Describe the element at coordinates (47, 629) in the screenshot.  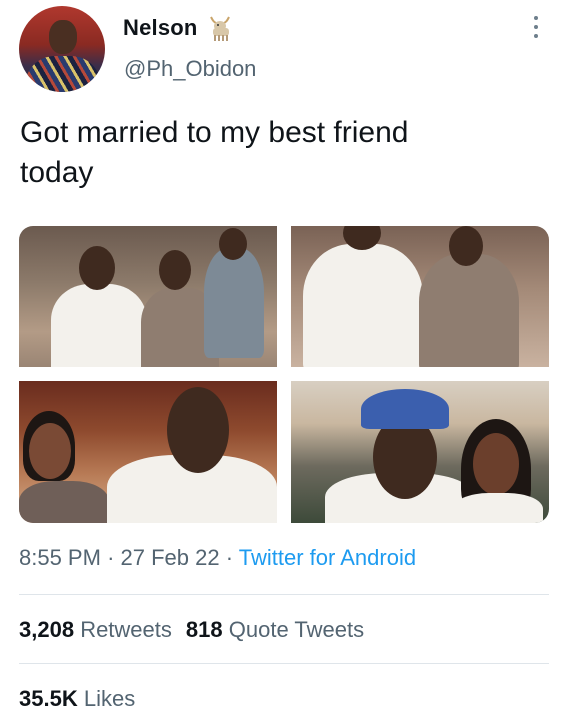
I see `retweets-count: 3,208` at that location.